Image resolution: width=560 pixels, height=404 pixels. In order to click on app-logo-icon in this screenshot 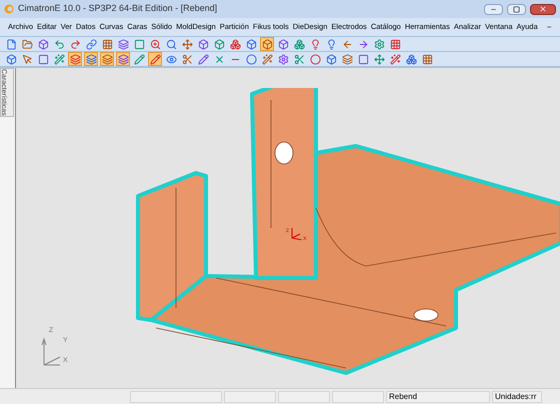, I will do `click(9, 9)`.